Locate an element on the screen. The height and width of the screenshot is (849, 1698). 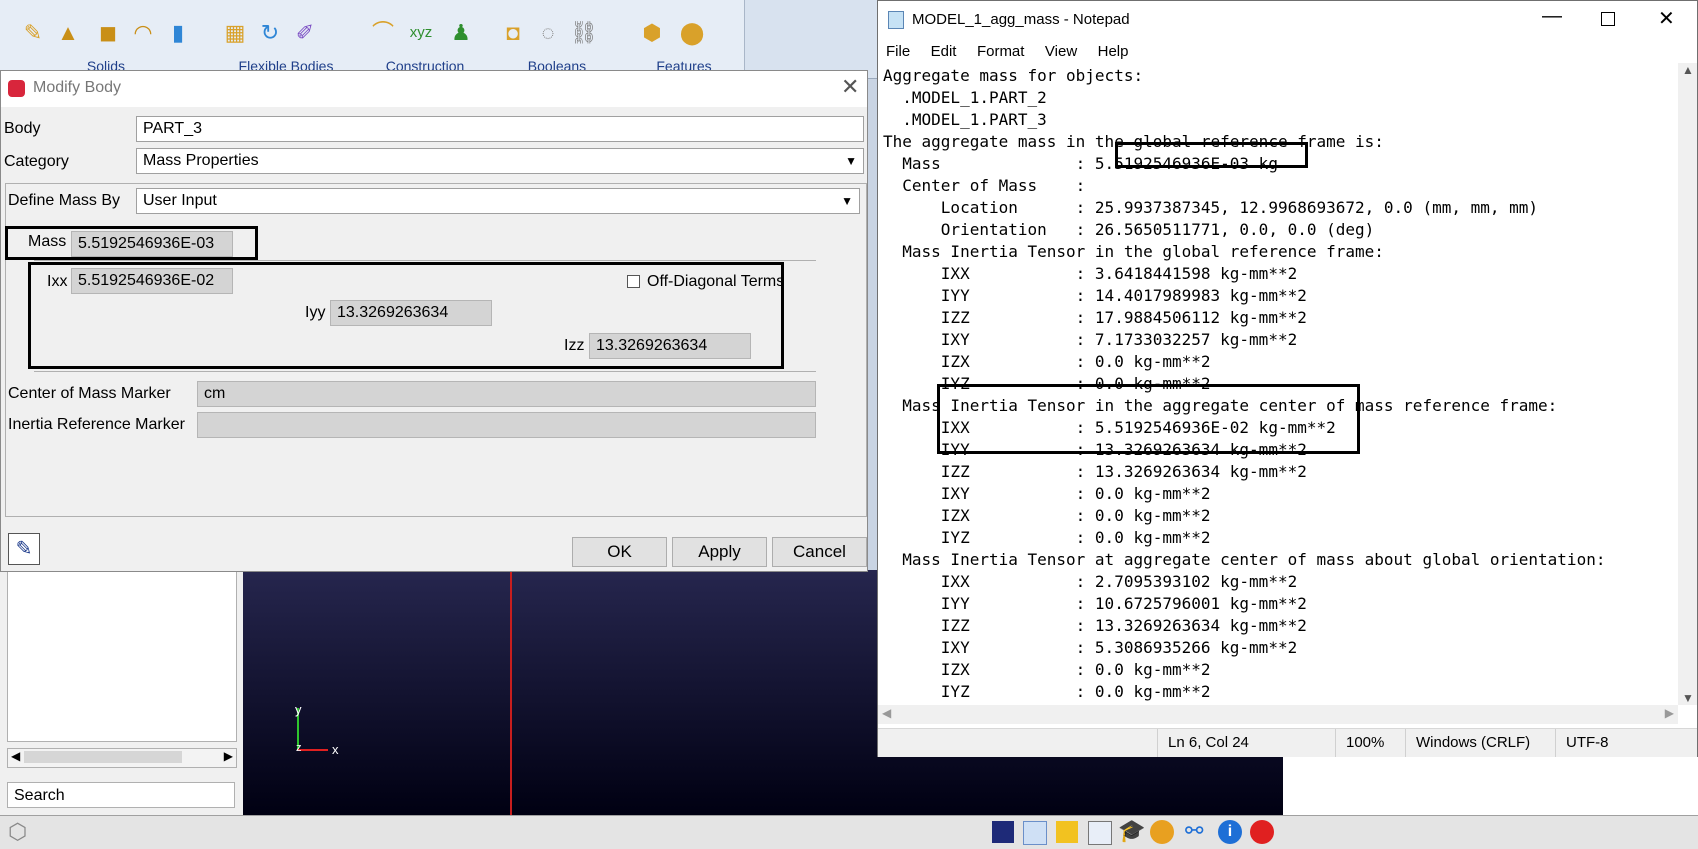
info-icon: i is located at coordinates (1230, 832).